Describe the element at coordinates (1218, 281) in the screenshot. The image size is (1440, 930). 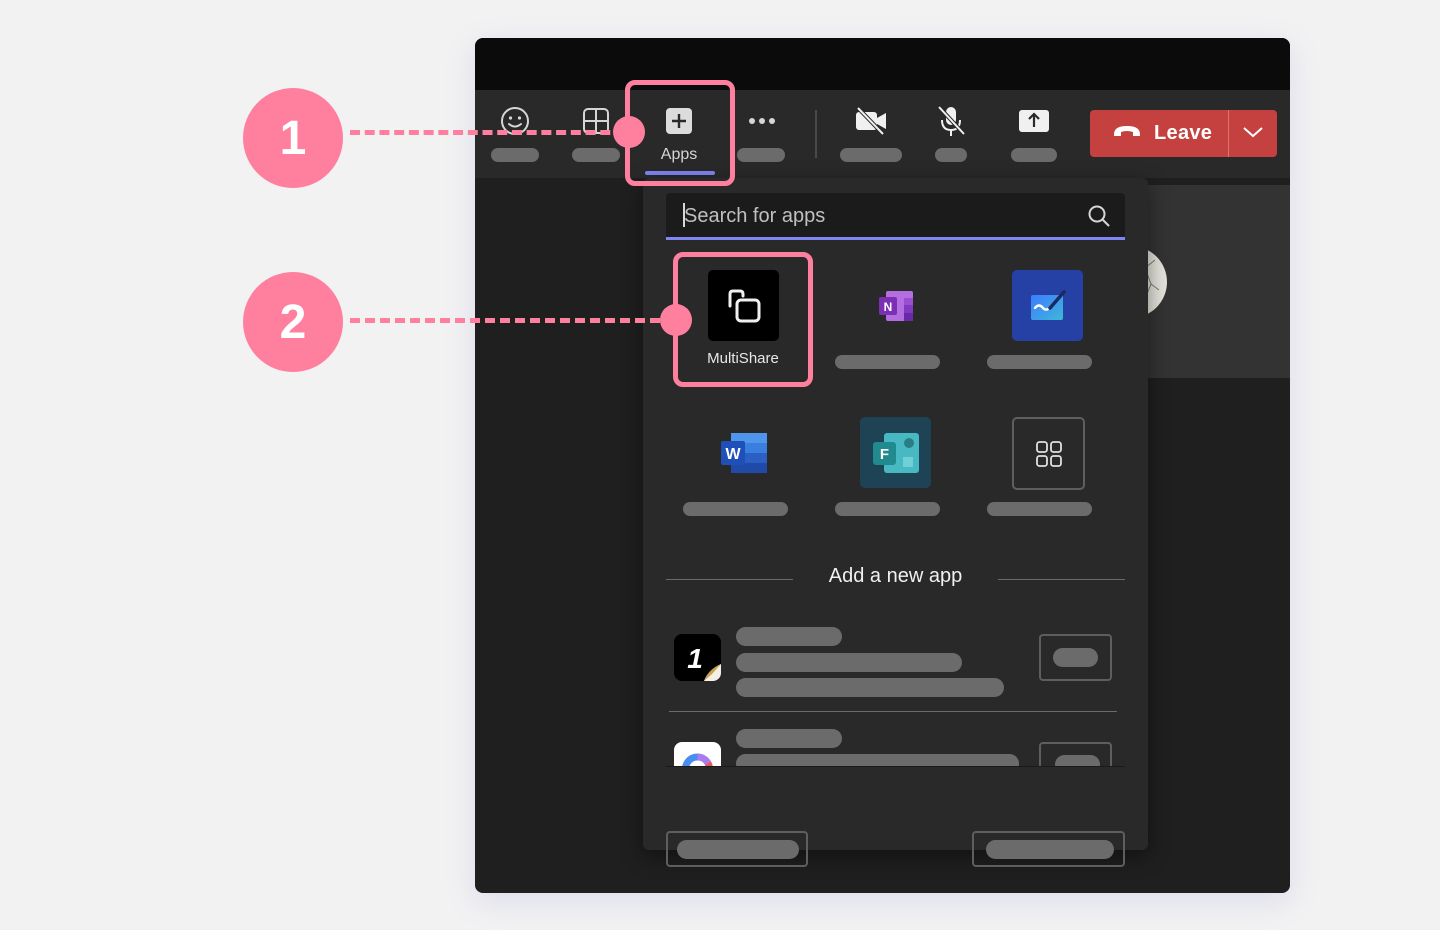
I see `participant-video-tile` at that location.